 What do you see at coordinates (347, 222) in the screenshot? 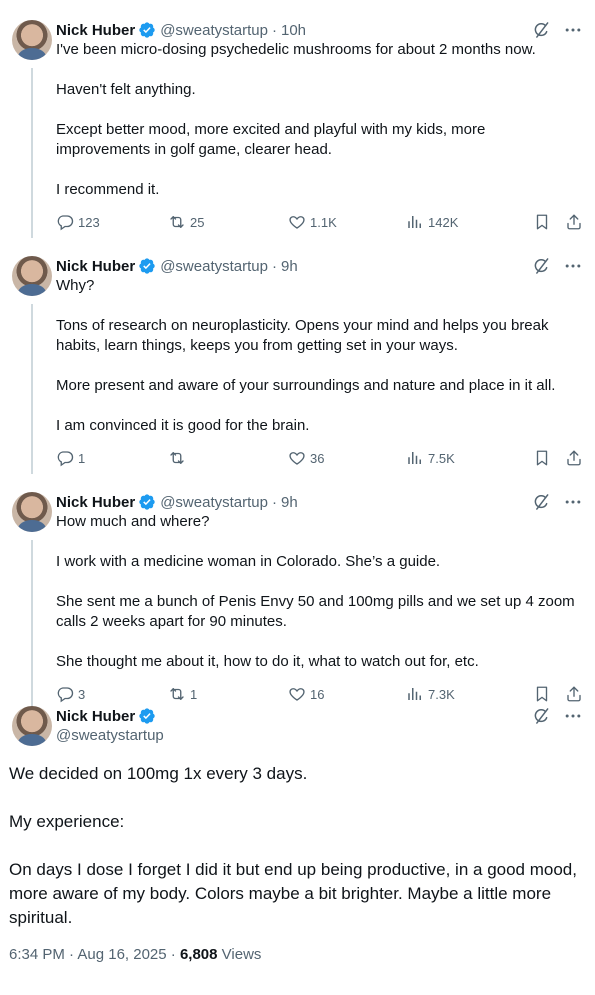
I see `like-button: 1.1K` at bounding box center [347, 222].